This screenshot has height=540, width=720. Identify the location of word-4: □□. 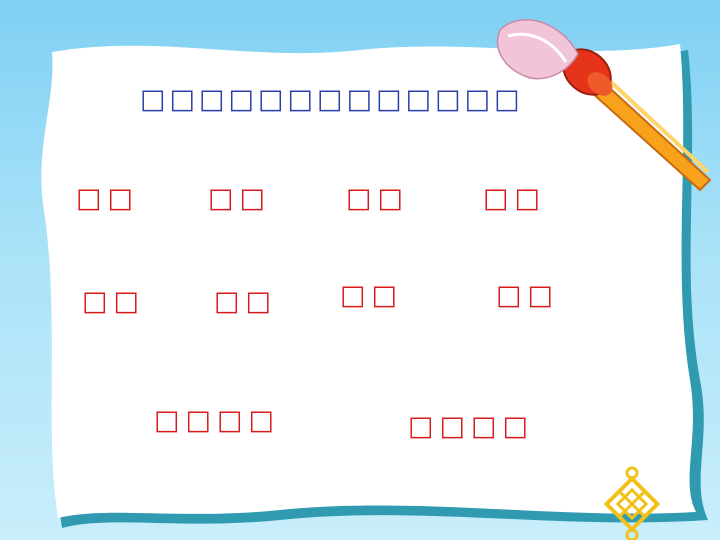
(515, 198).